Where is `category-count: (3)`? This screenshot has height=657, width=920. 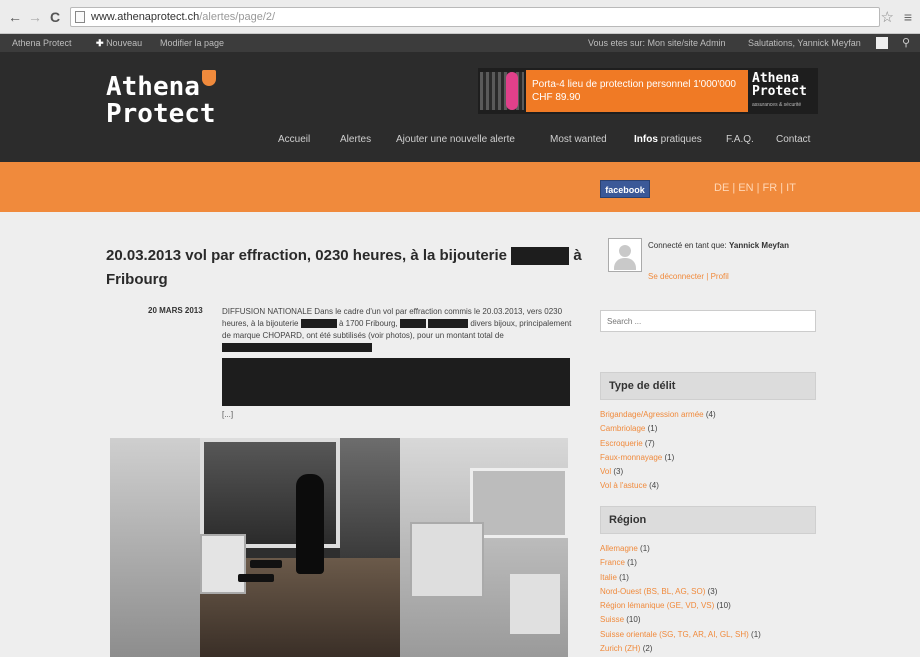
category-count: (3) is located at coordinates (618, 472).